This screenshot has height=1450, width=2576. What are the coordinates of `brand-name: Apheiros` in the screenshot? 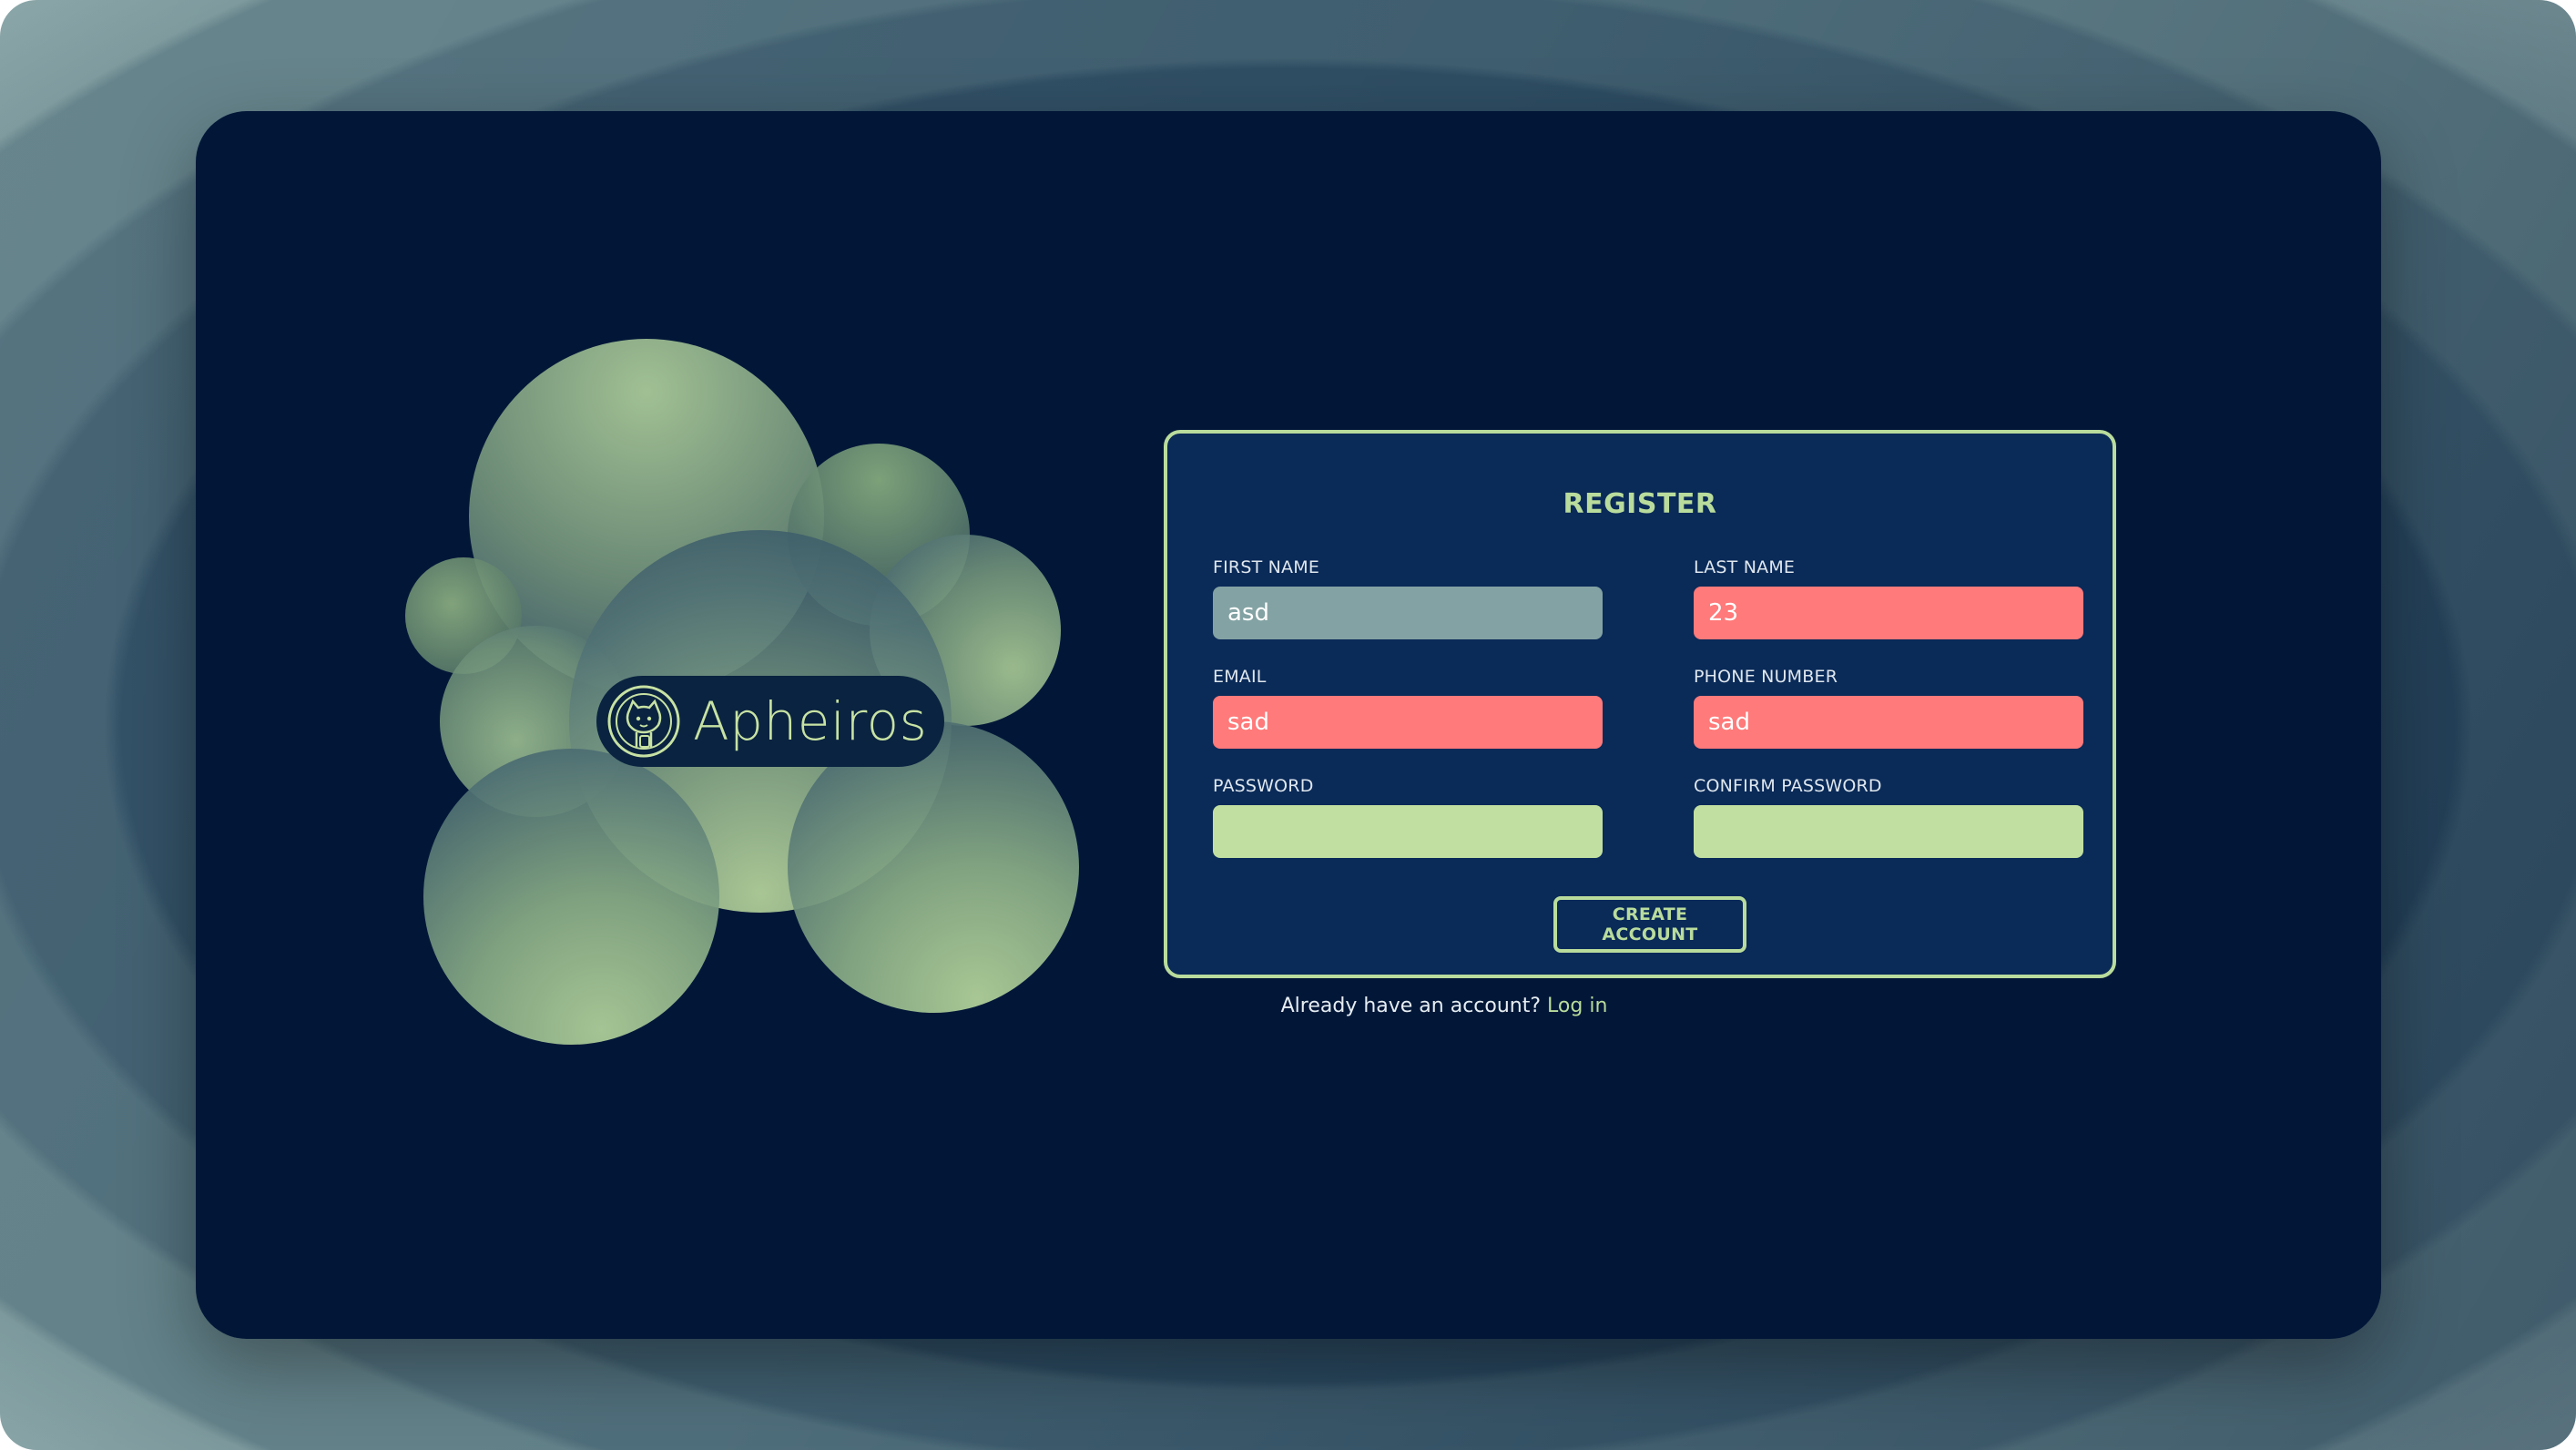 It's located at (810, 721).